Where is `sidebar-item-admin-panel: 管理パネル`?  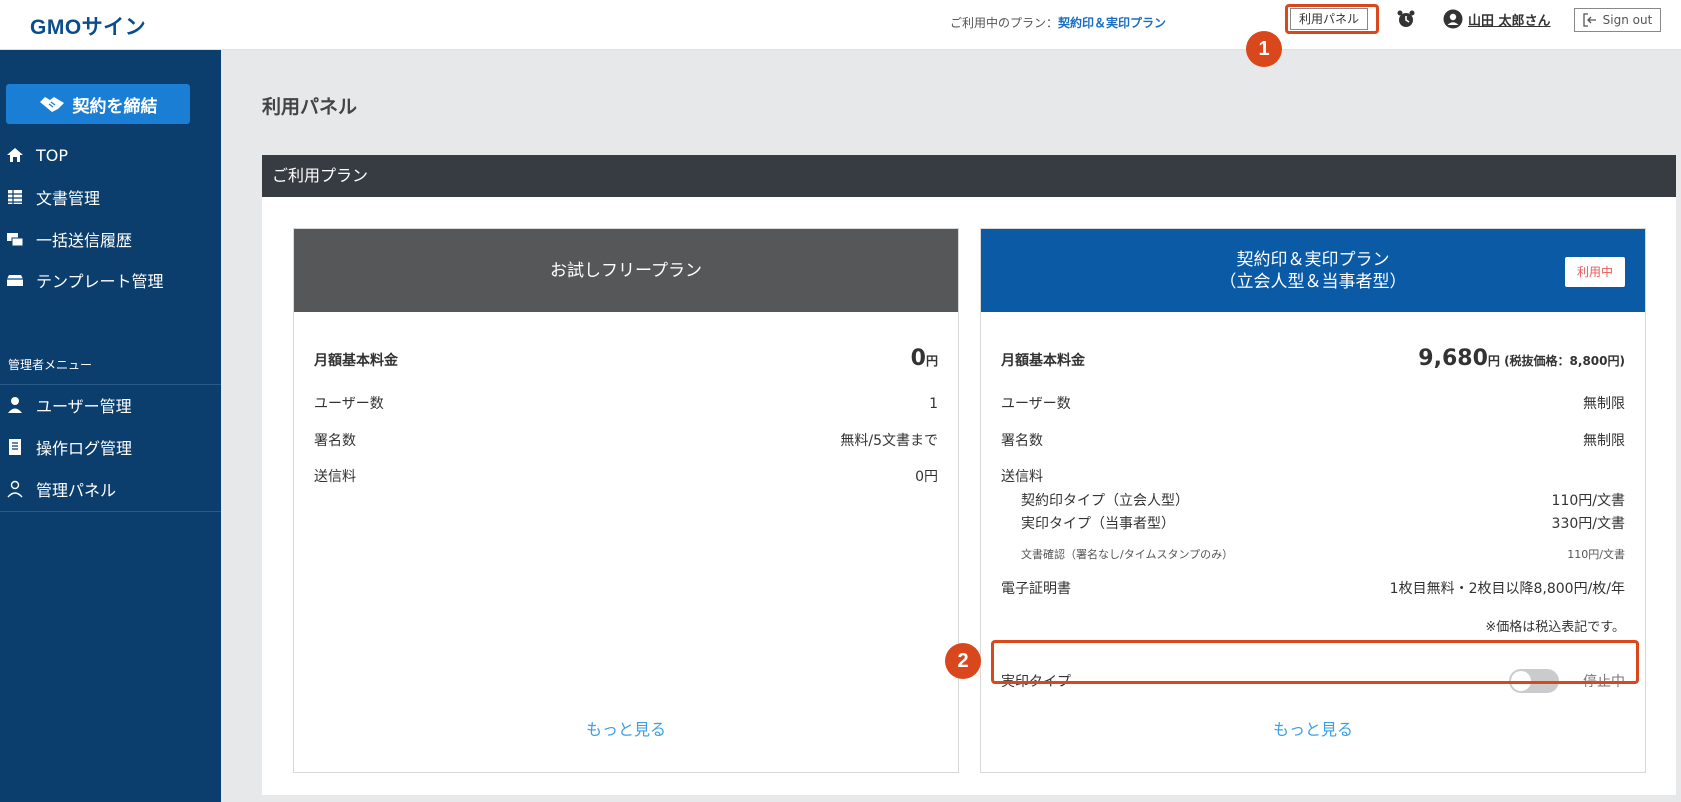 sidebar-item-admin-panel: 管理パネル is located at coordinates (110, 489).